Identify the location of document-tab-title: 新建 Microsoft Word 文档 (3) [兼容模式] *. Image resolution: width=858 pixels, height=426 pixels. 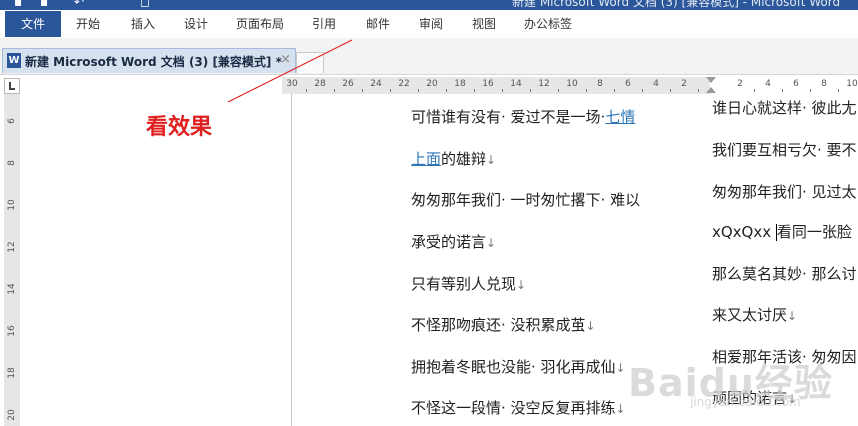
(153, 62).